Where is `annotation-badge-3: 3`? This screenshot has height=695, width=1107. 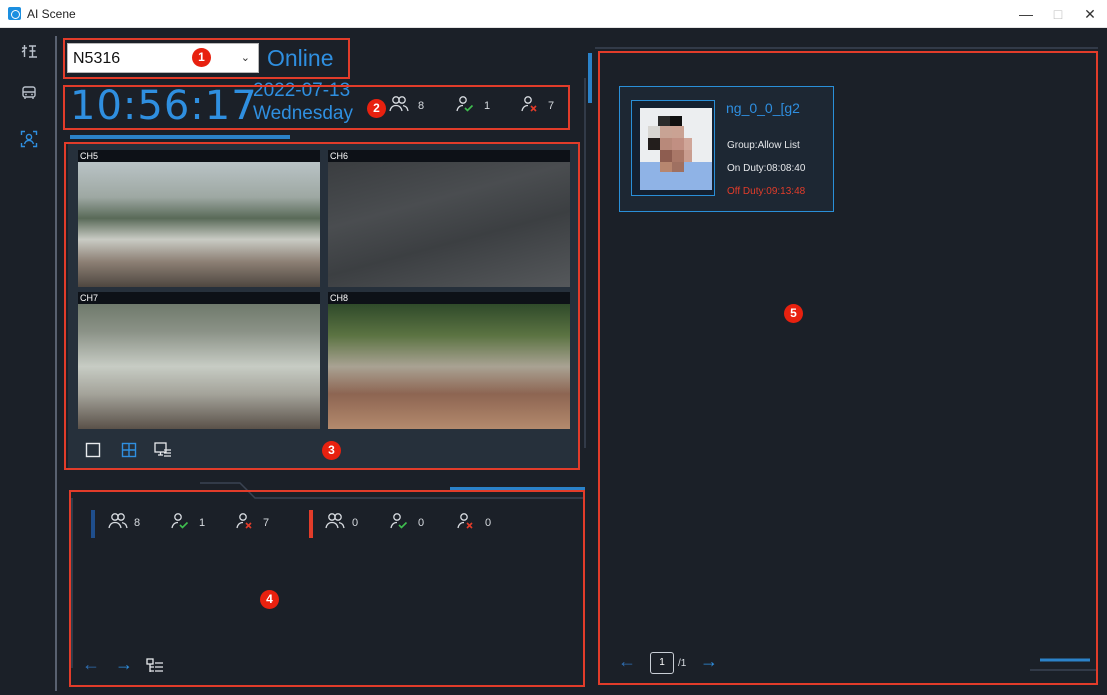
annotation-badge-3: 3 is located at coordinates (331, 450).